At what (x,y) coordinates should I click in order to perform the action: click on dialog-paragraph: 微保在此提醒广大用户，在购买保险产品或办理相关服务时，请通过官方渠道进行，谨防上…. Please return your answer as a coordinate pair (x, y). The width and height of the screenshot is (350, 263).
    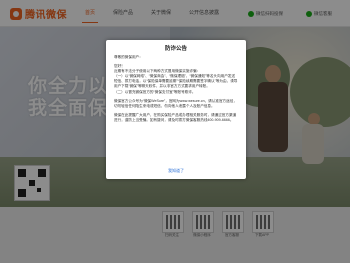
    Looking at the image, I should click on (175, 117).